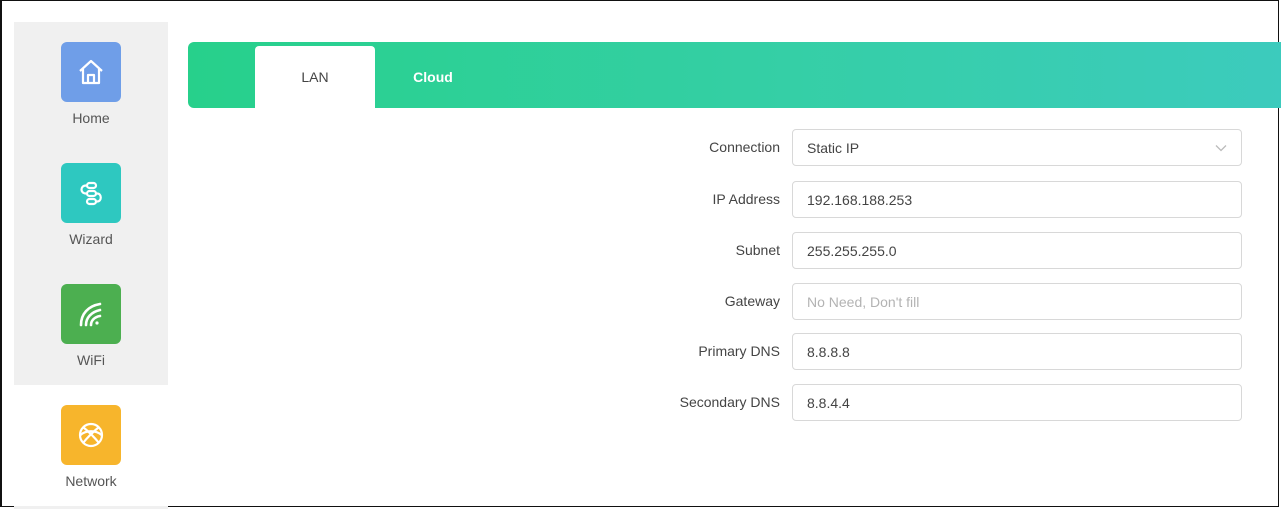 This screenshot has height=509, width=1281. Describe the element at coordinates (1017, 402) in the screenshot. I see `secondary-dns-input` at that location.